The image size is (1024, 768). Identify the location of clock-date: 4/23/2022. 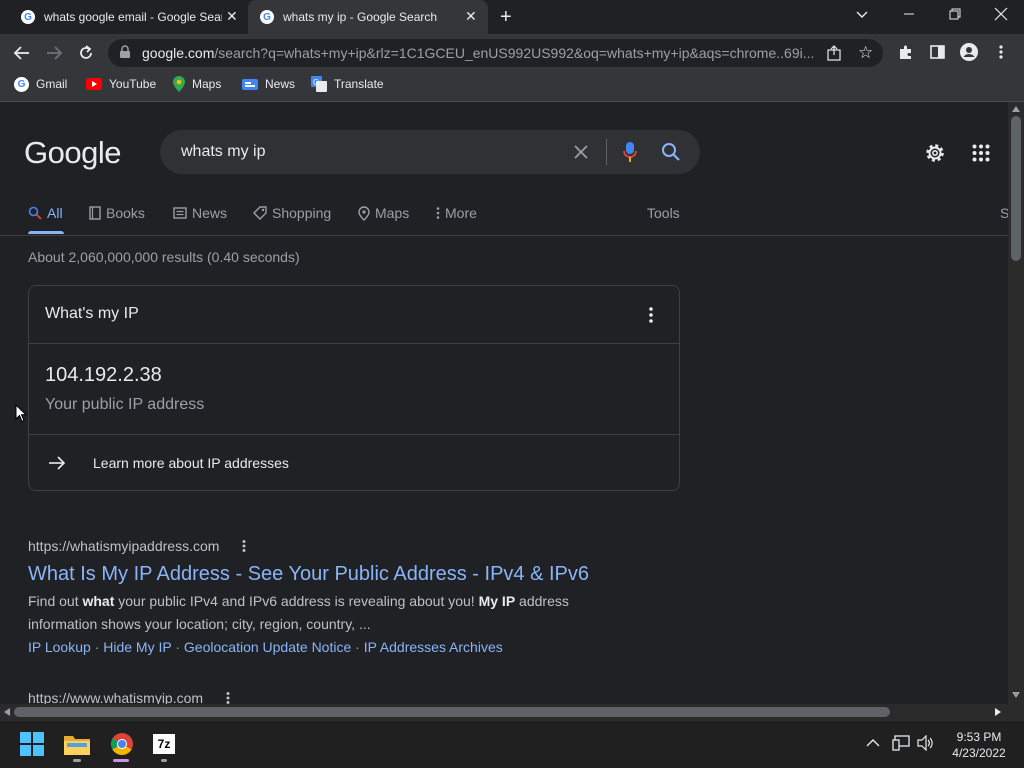
(979, 753).